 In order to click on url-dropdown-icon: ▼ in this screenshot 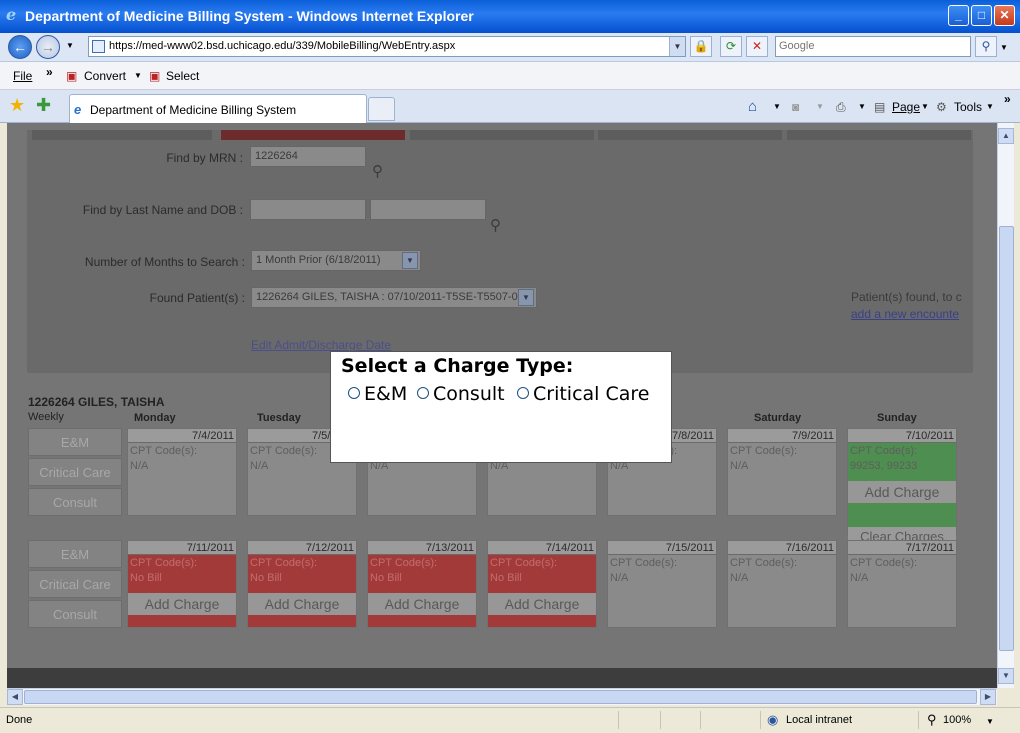, I will do `click(677, 46)`.